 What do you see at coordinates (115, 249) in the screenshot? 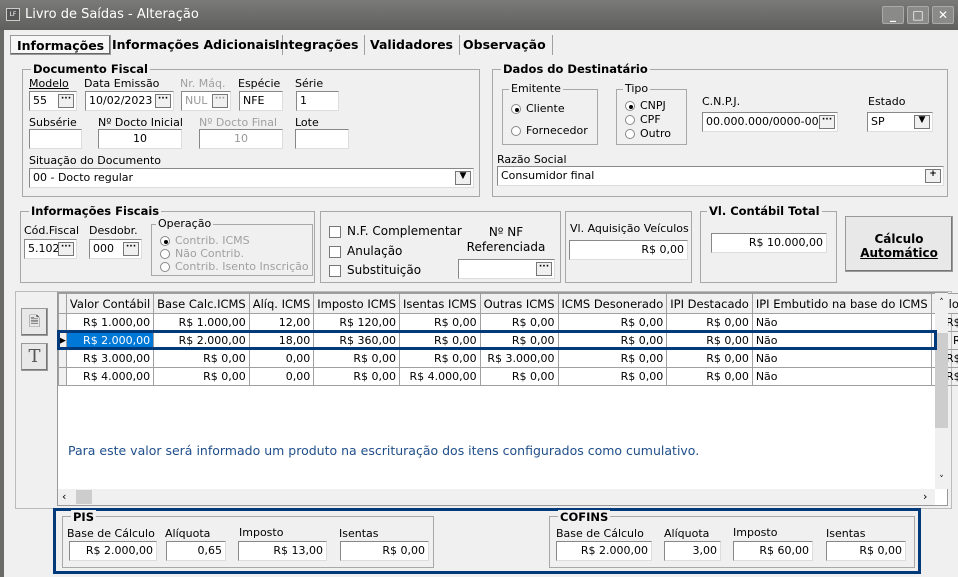
I see `desdobr-field: 000 ···` at bounding box center [115, 249].